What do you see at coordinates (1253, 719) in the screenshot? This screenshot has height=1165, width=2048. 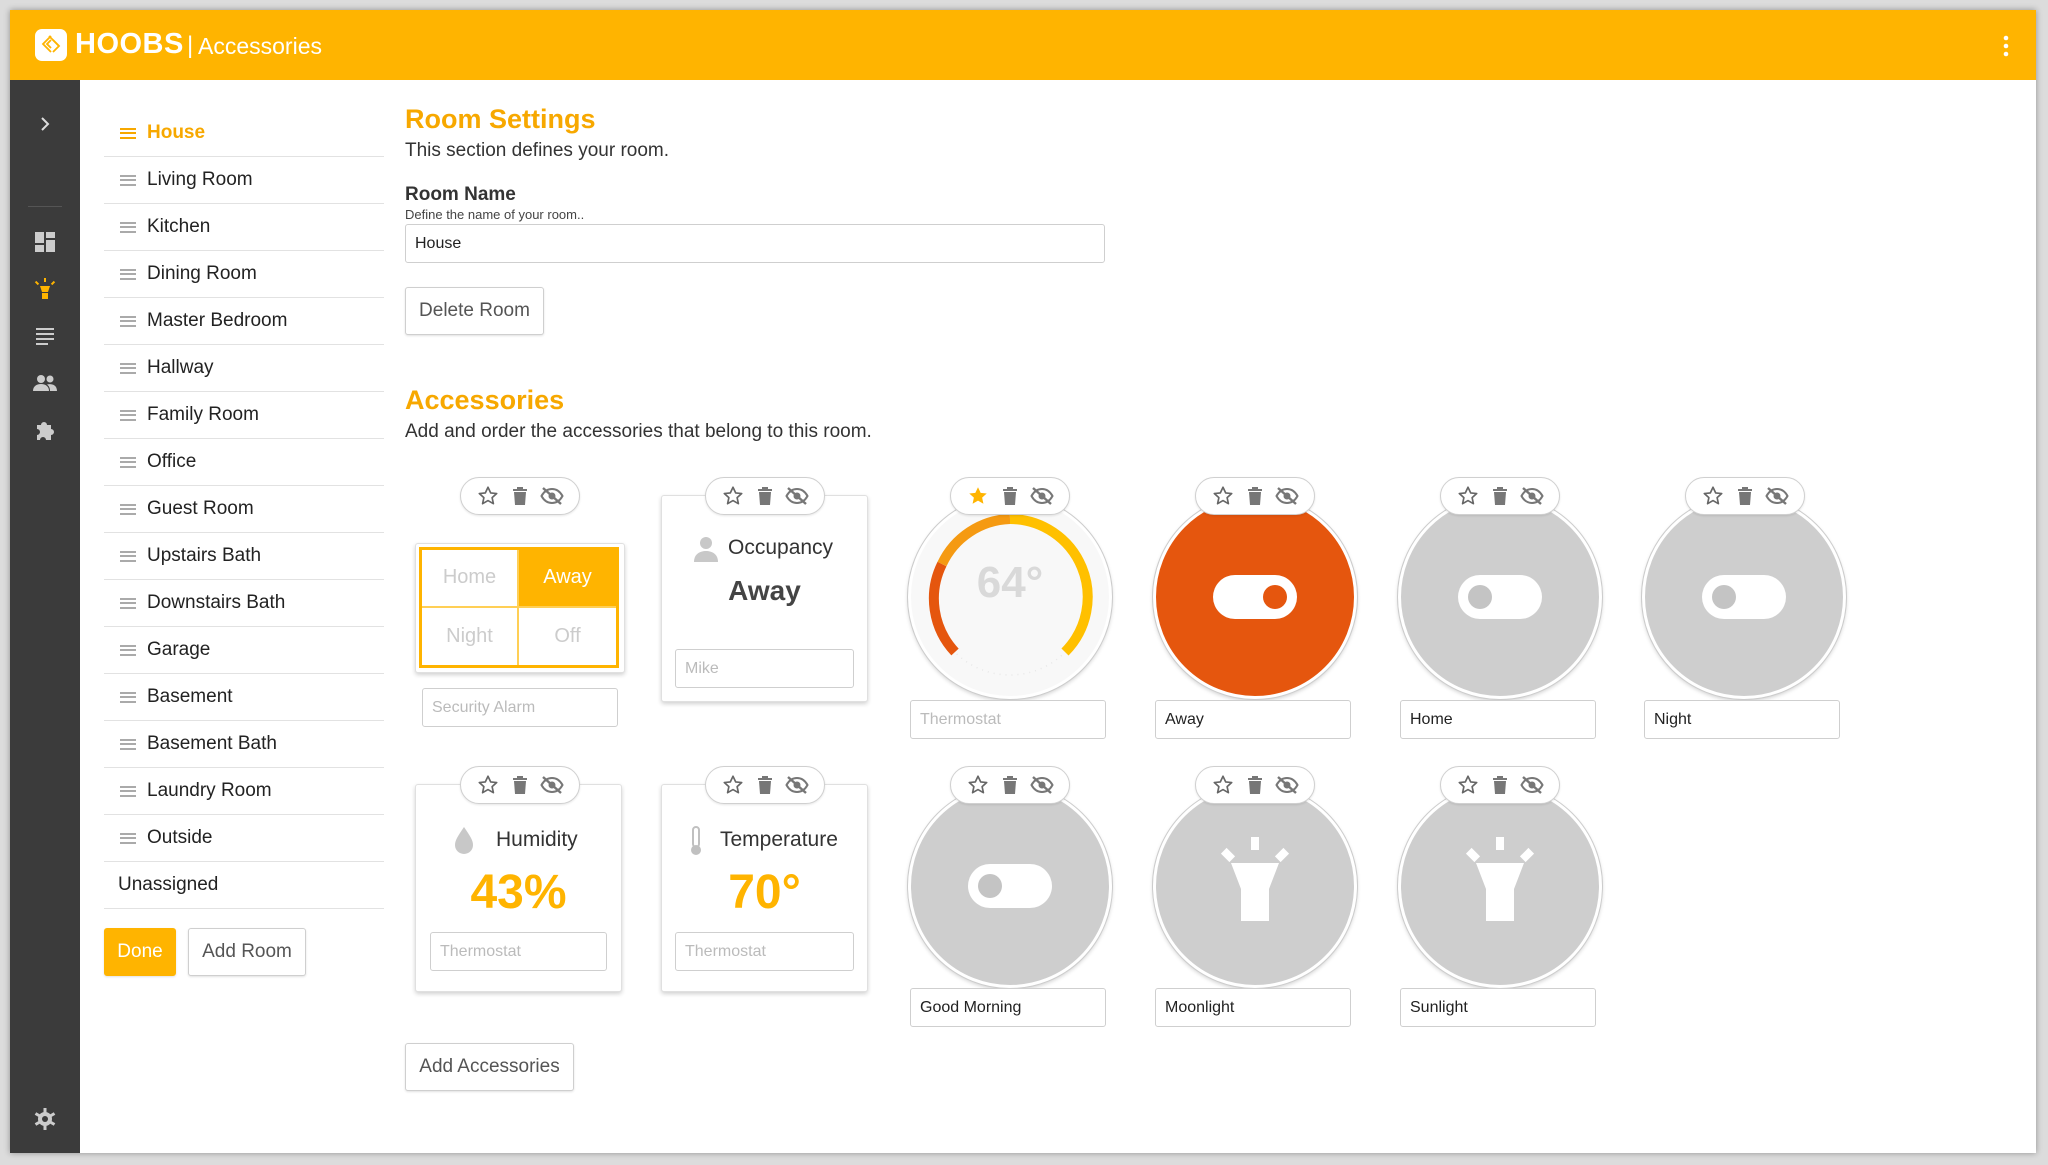 I see `away-name-input: Away` at bounding box center [1253, 719].